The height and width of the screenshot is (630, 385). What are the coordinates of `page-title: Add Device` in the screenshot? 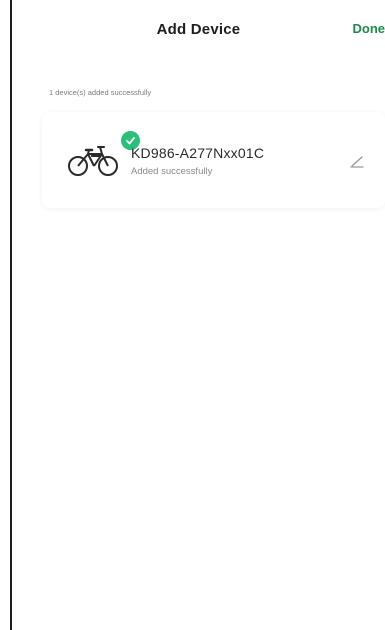 It's located at (198, 29).